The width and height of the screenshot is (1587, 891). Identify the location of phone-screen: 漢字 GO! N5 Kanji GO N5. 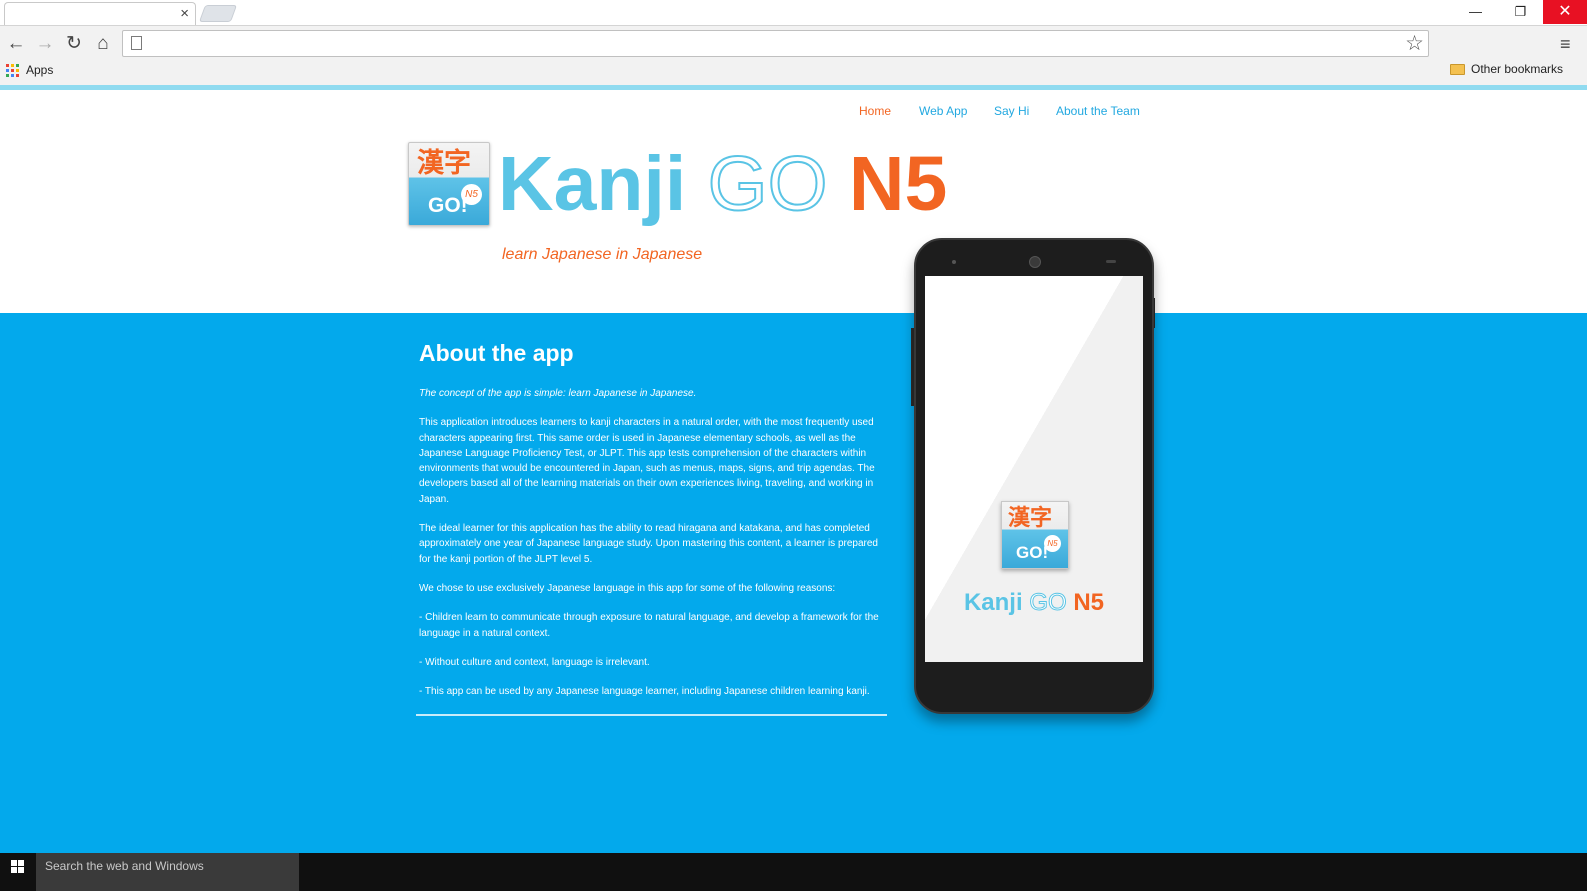
(1034, 469).